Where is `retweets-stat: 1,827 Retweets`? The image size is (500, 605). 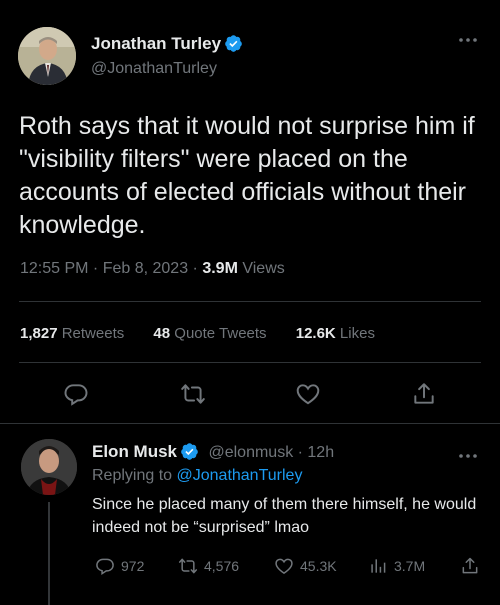
retweets-stat: 1,827 Retweets is located at coordinates (72, 333).